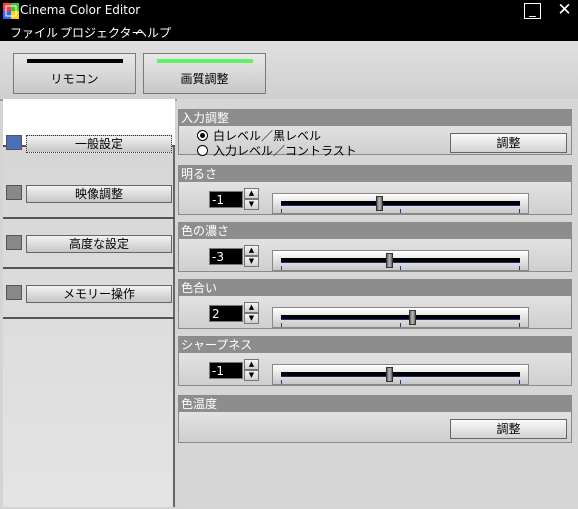 The width and height of the screenshot is (578, 509). What do you see at coordinates (74, 79) in the screenshot?
I see `mode-remote-label: リモコン` at bounding box center [74, 79].